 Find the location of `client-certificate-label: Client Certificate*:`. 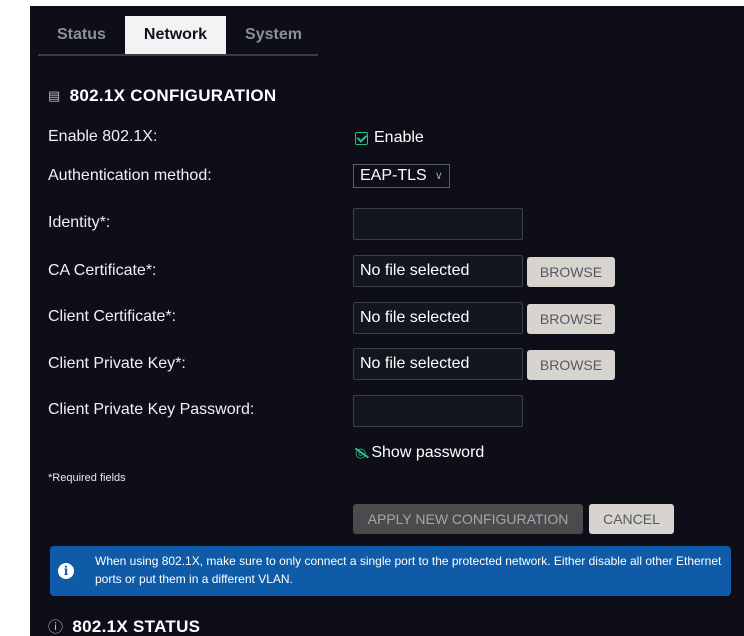

client-certificate-label: Client Certificate*: is located at coordinates (112, 316).